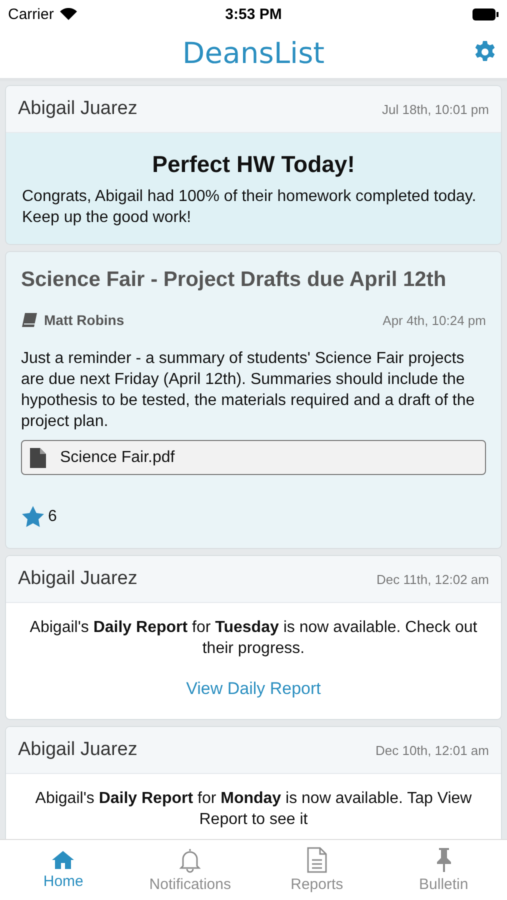 This screenshot has height=900, width=507. What do you see at coordinates (435, 109) in the screenshot?
I see `post-date: Jul 18th, 10:01 pm` at bounding box center [435, 109].